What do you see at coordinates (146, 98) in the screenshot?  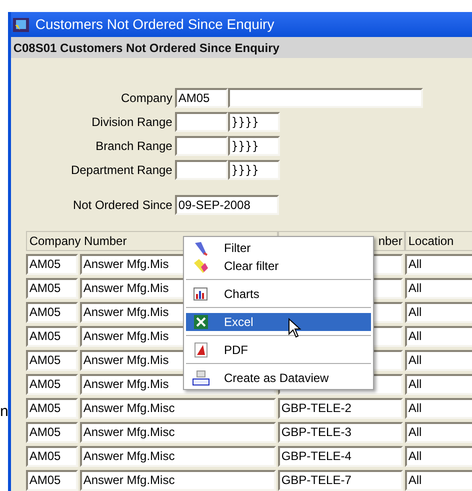 I see `field-label: Company` at bounding box center [146, 98].